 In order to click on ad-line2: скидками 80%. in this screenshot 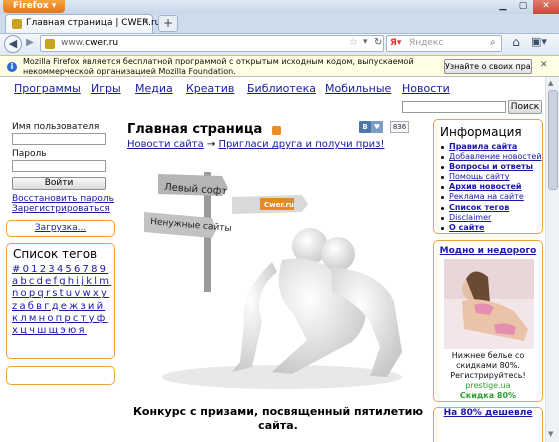, I will do `click(488, 365)`.